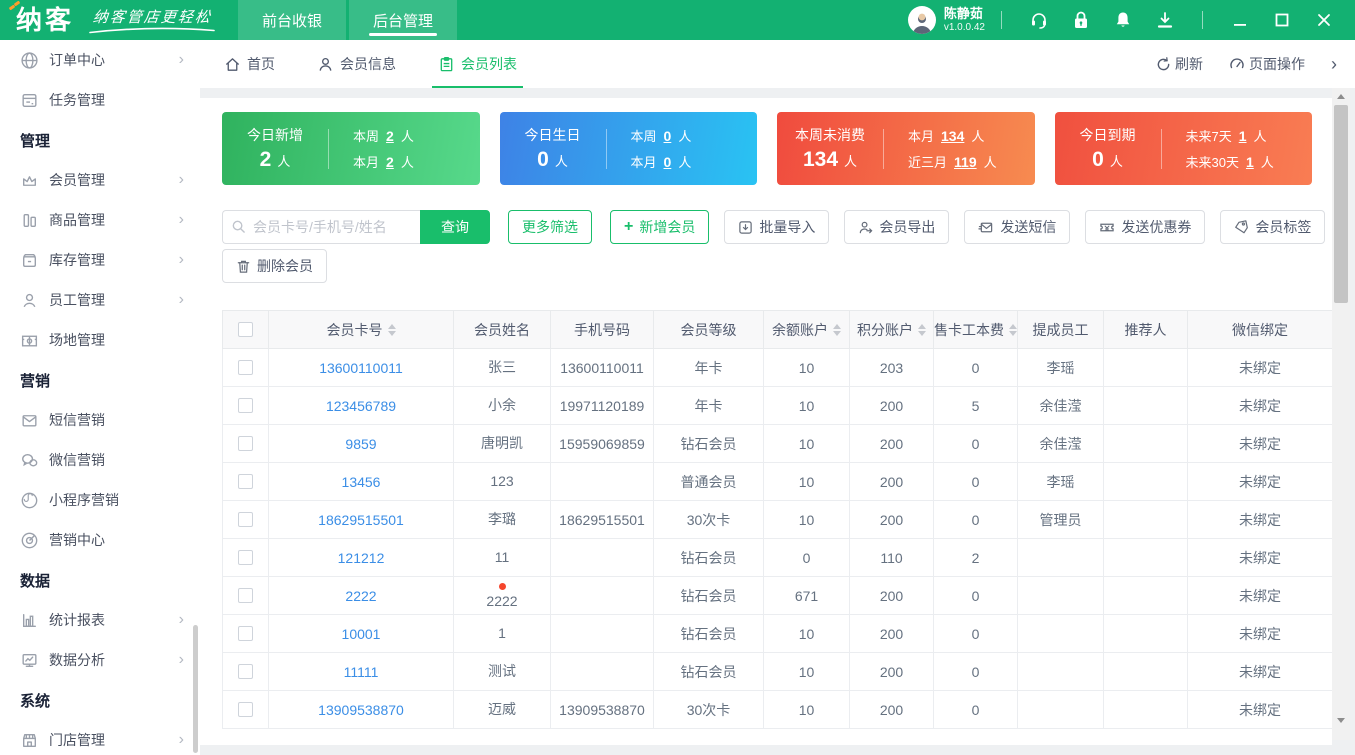  Describe the element at coordinates (1324, 20) in the screenshot. I see `close-button` at that location.